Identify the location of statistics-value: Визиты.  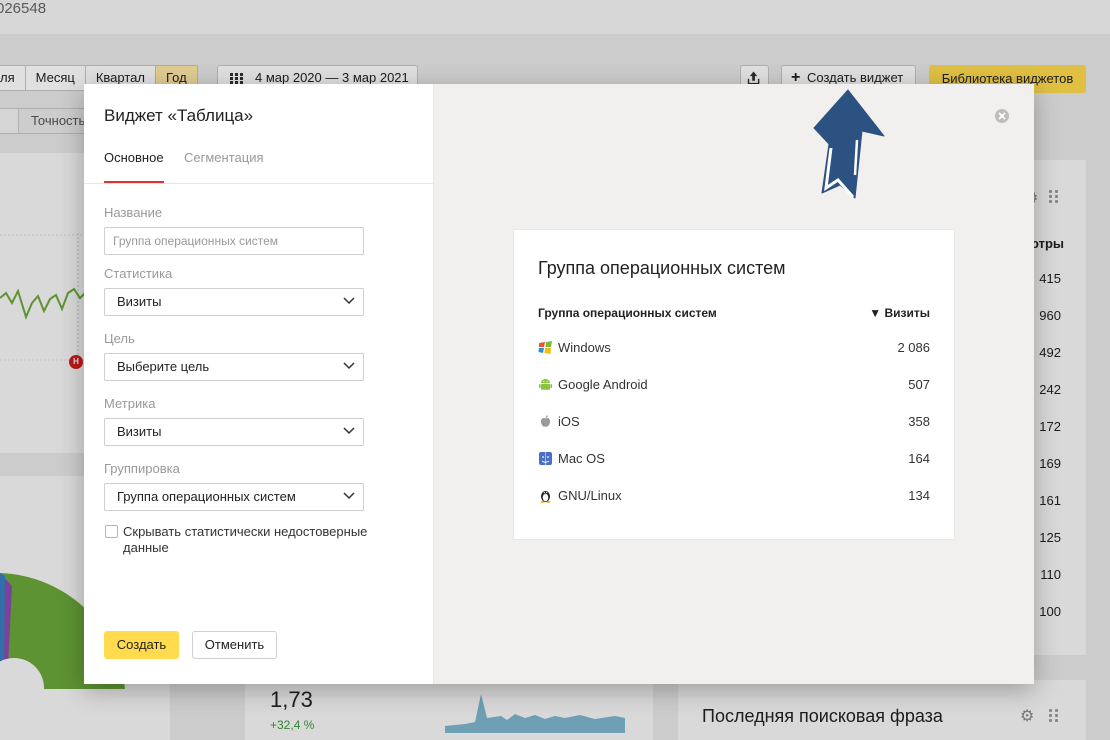
(139, 301).